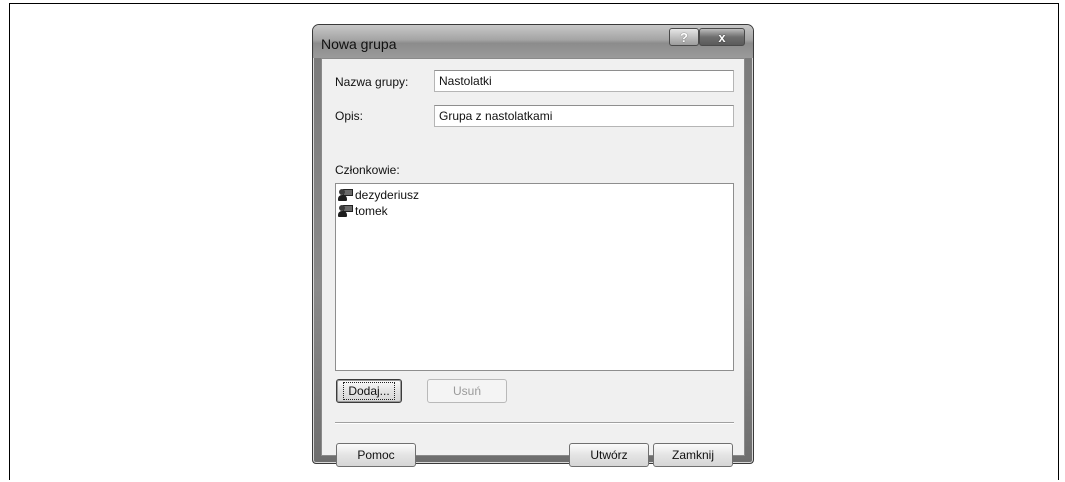 Image resolution: width=1065 pixels, height=482 pixels. What do you see at coordinates (387, 195) in the screenshot?
I see `member-name: dezyderiusz` at bounding box center [387, 195].